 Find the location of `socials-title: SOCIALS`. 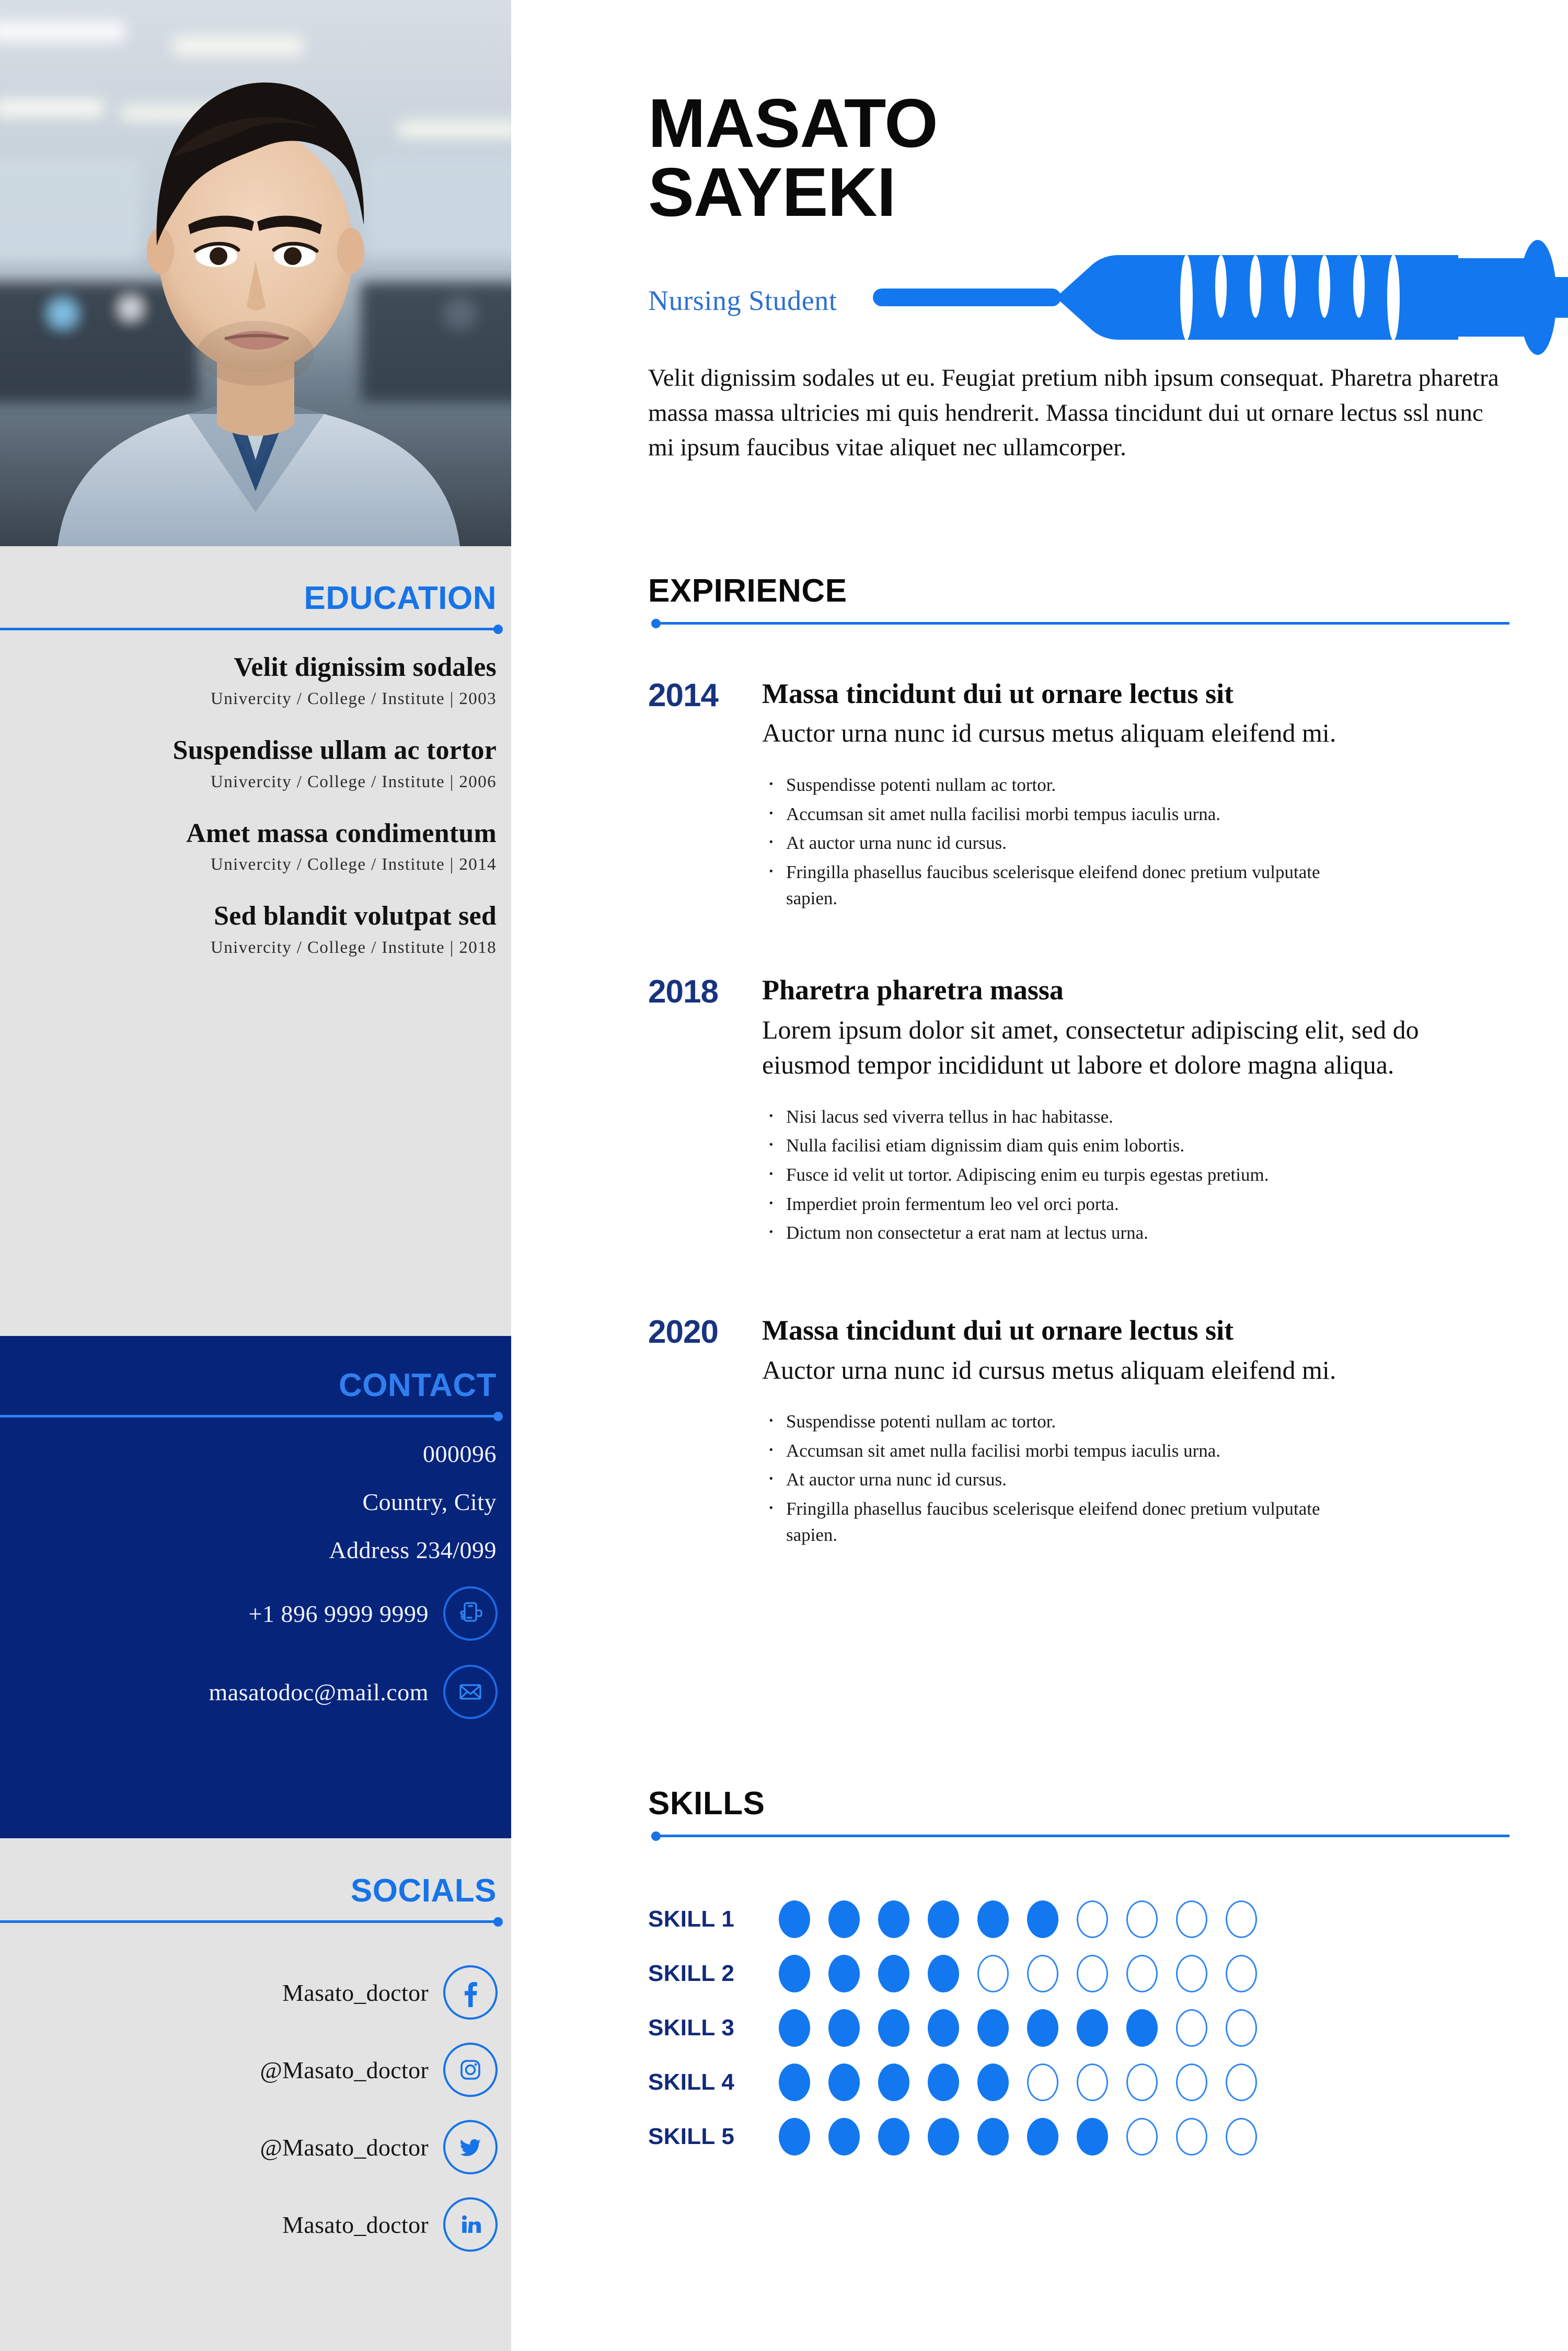

socials-title: SOCIALS is located at coordinates (423, 1891).